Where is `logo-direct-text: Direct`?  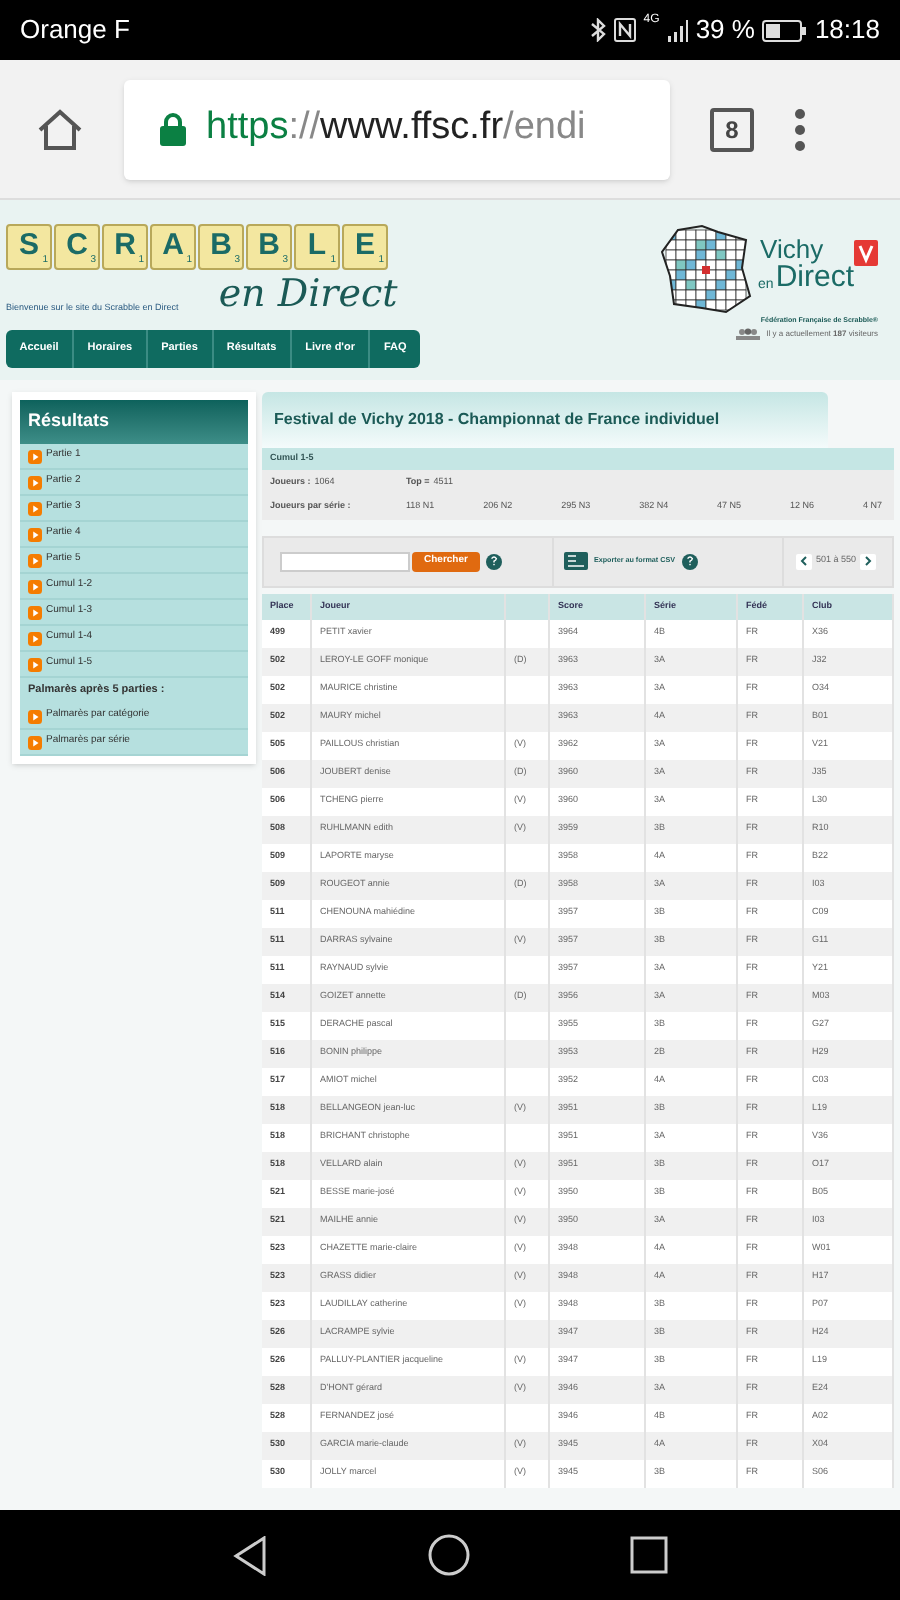 logo-direct-text: Direct is located at coordinates (814, 277).